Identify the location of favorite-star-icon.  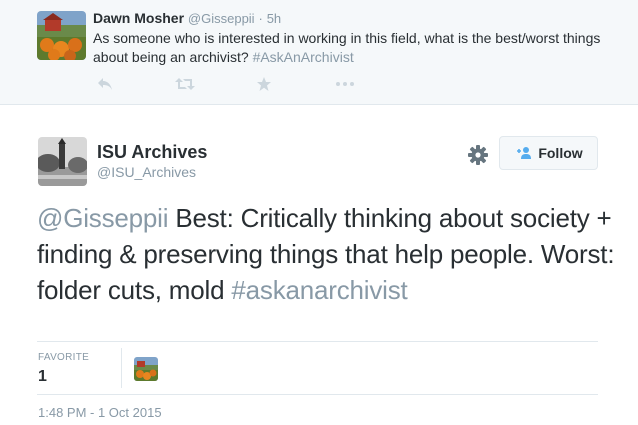
(264, 84).